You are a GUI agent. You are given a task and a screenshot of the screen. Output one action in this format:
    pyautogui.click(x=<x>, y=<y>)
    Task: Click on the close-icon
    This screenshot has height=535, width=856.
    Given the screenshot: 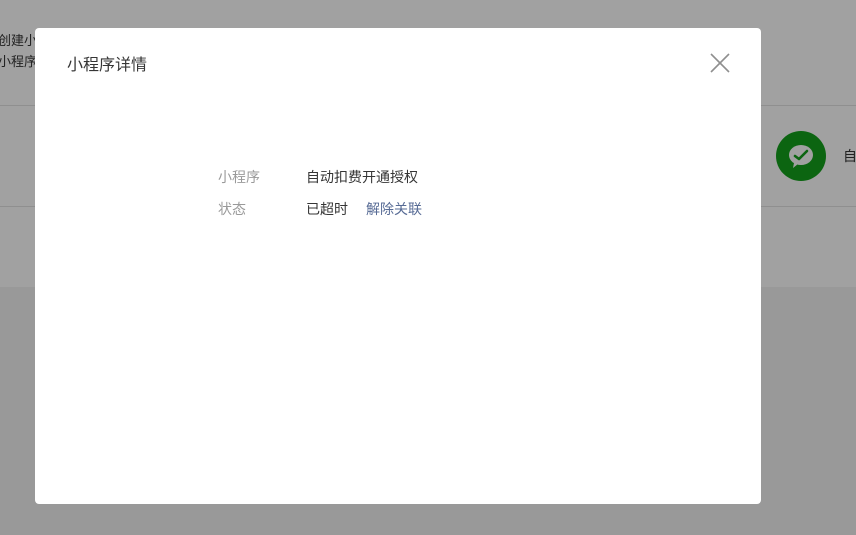 What is the action you would take?
    pyautogui.click(x=720, y=63)
    